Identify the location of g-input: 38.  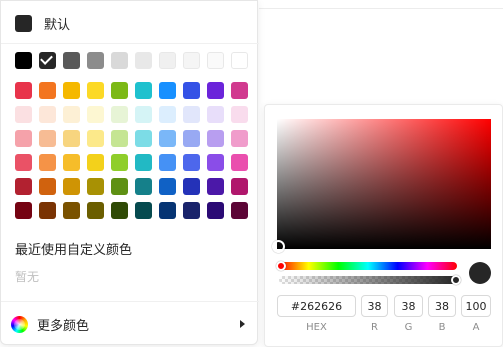
(408, 306).